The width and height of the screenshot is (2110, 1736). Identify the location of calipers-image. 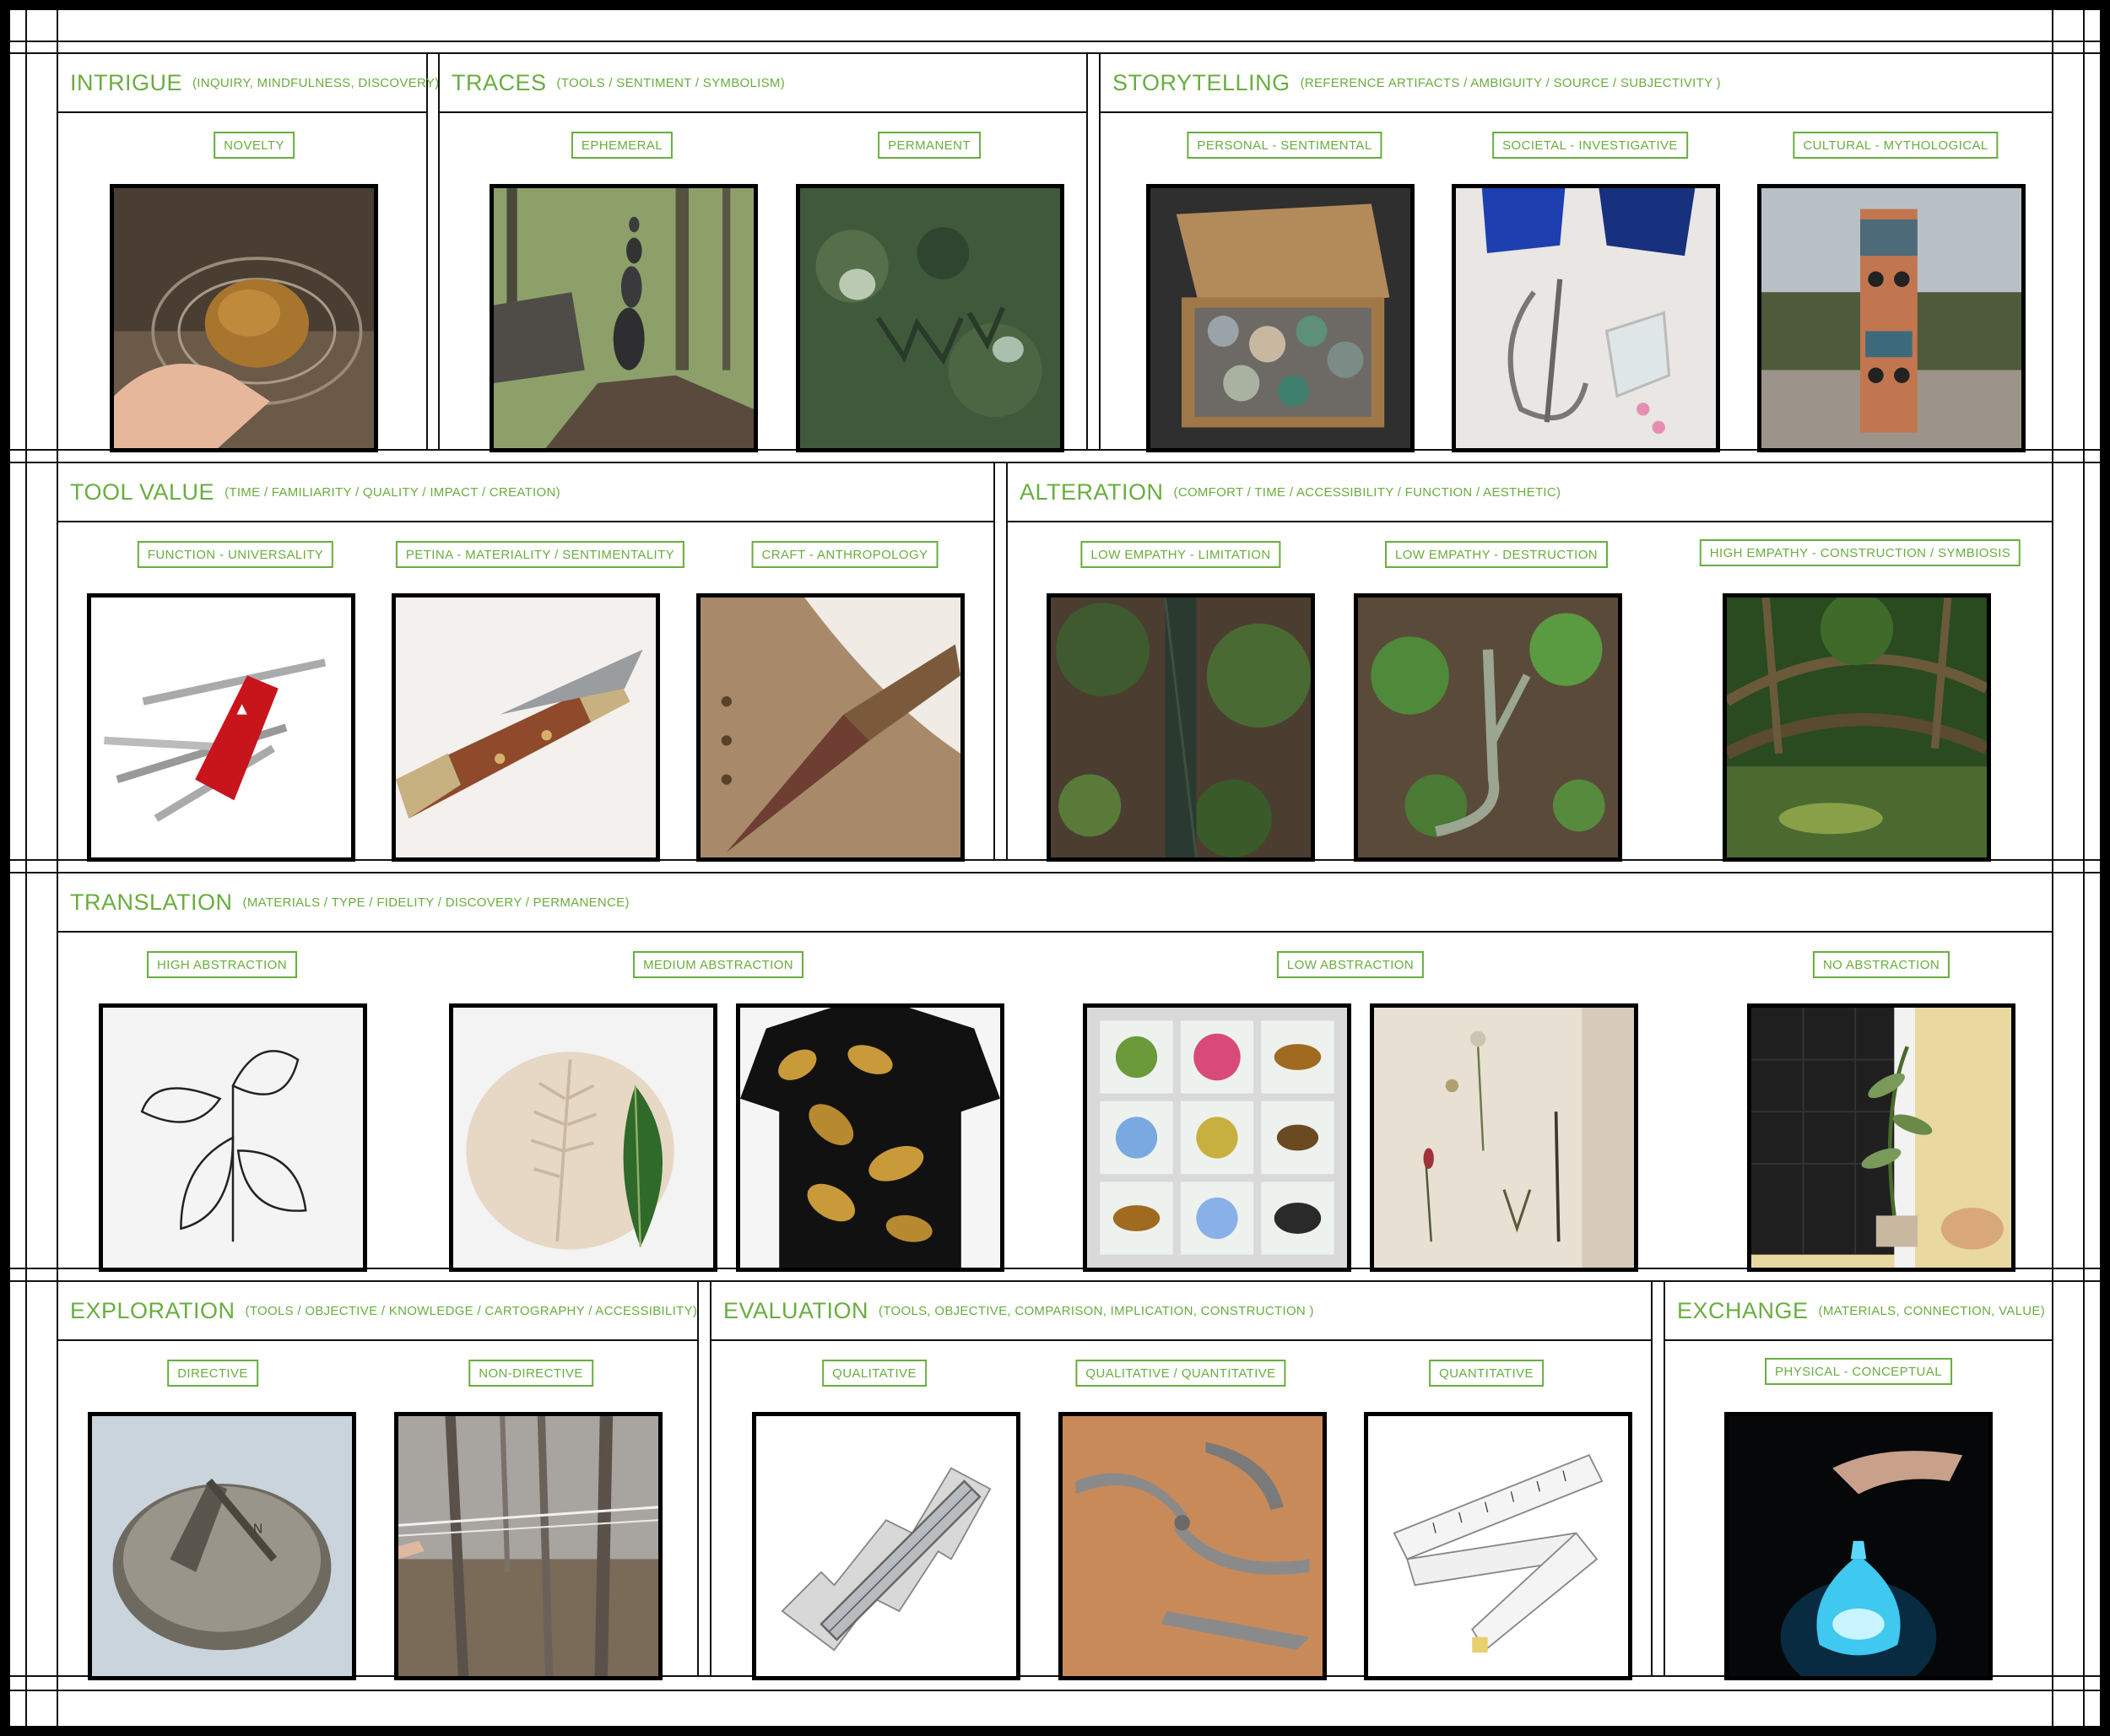
(1192, 1546).